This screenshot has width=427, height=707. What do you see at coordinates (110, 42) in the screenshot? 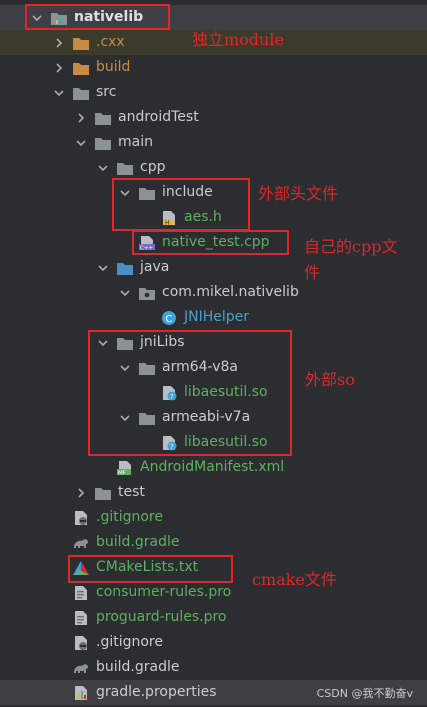
I see `tree-item-label: .cxx` at bounding box center [110, 42].